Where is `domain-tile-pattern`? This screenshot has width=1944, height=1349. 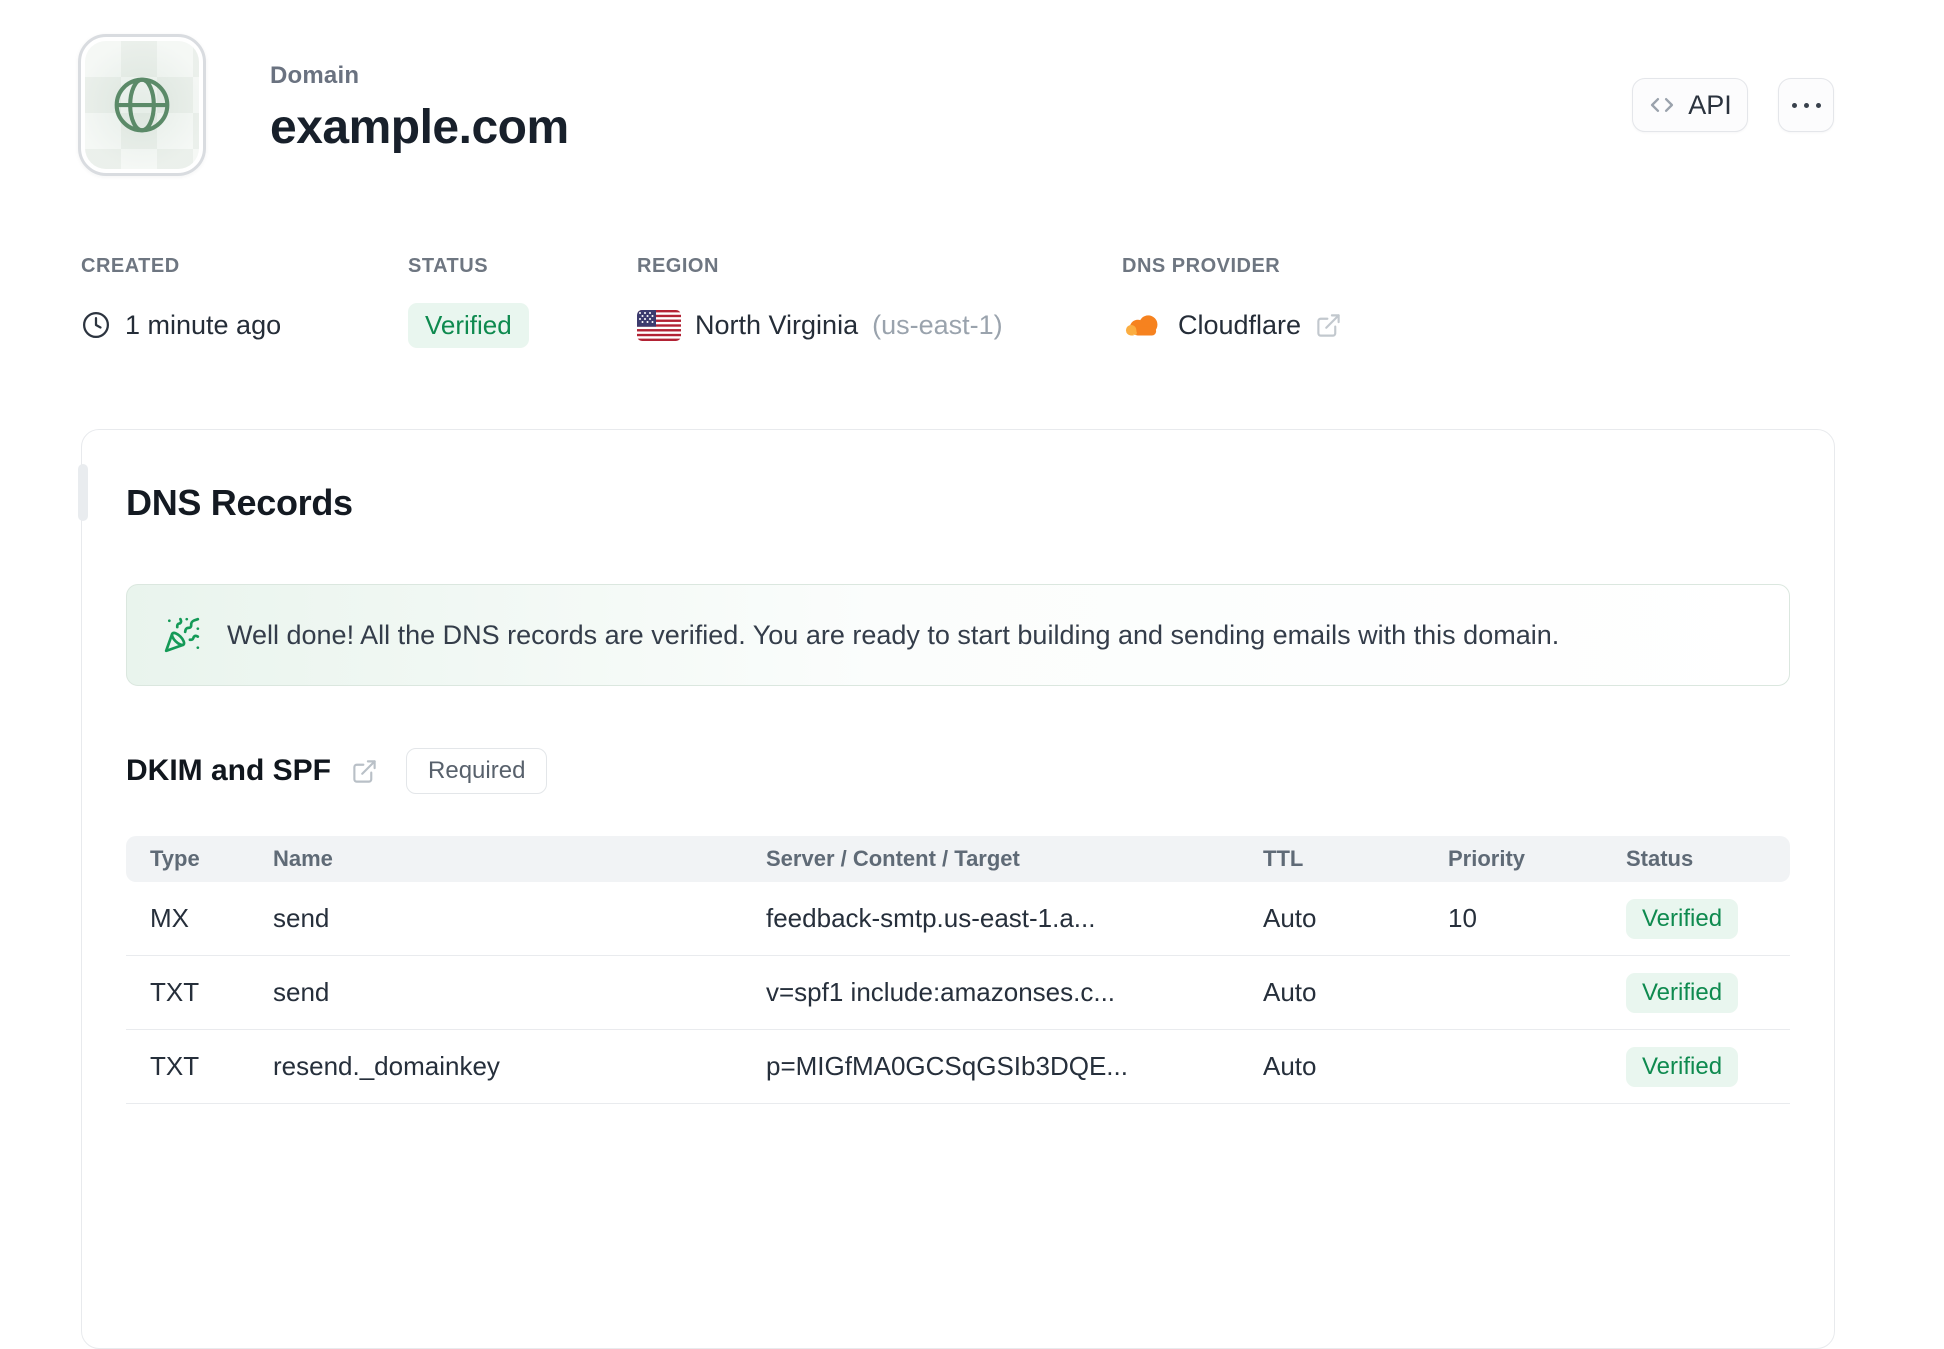 domain-tile-pattern is located at coordinates (142, 105).